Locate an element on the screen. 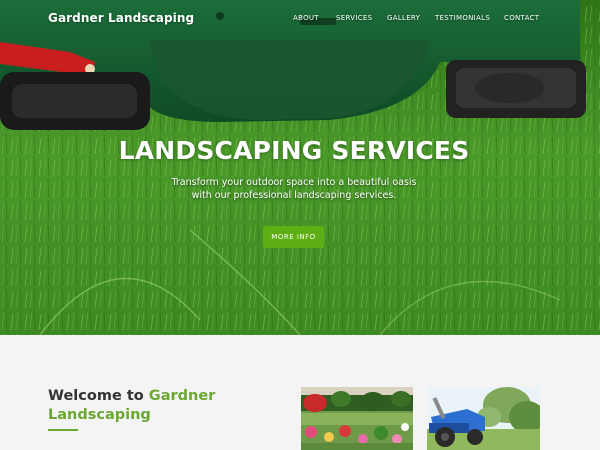 This screenshot has width=600, height=450. welcome-title: Welcome to Gardner Landscaping is located at coordinates (168, 406).